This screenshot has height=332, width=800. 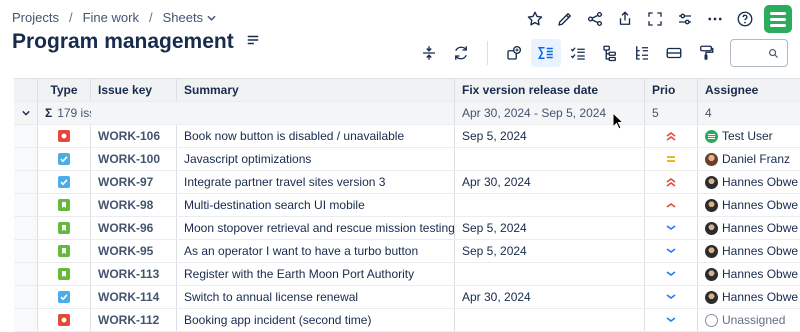 What do you see at coordinates (565, 19) in the screenshot?
I see `pencil-icon` at bounding box center [565, 19].